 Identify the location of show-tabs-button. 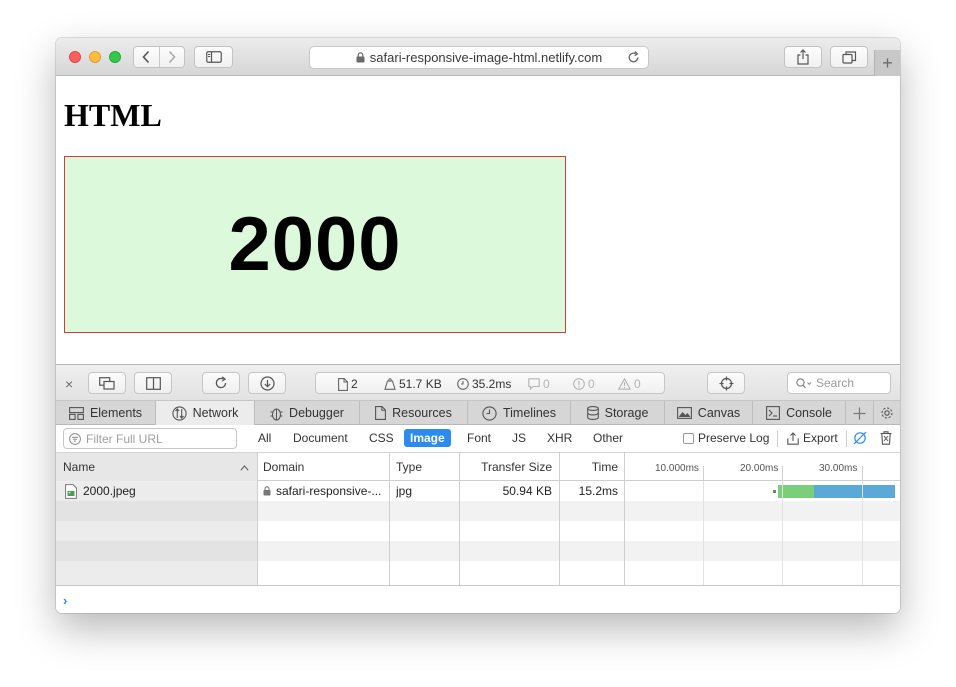
(849, 57).